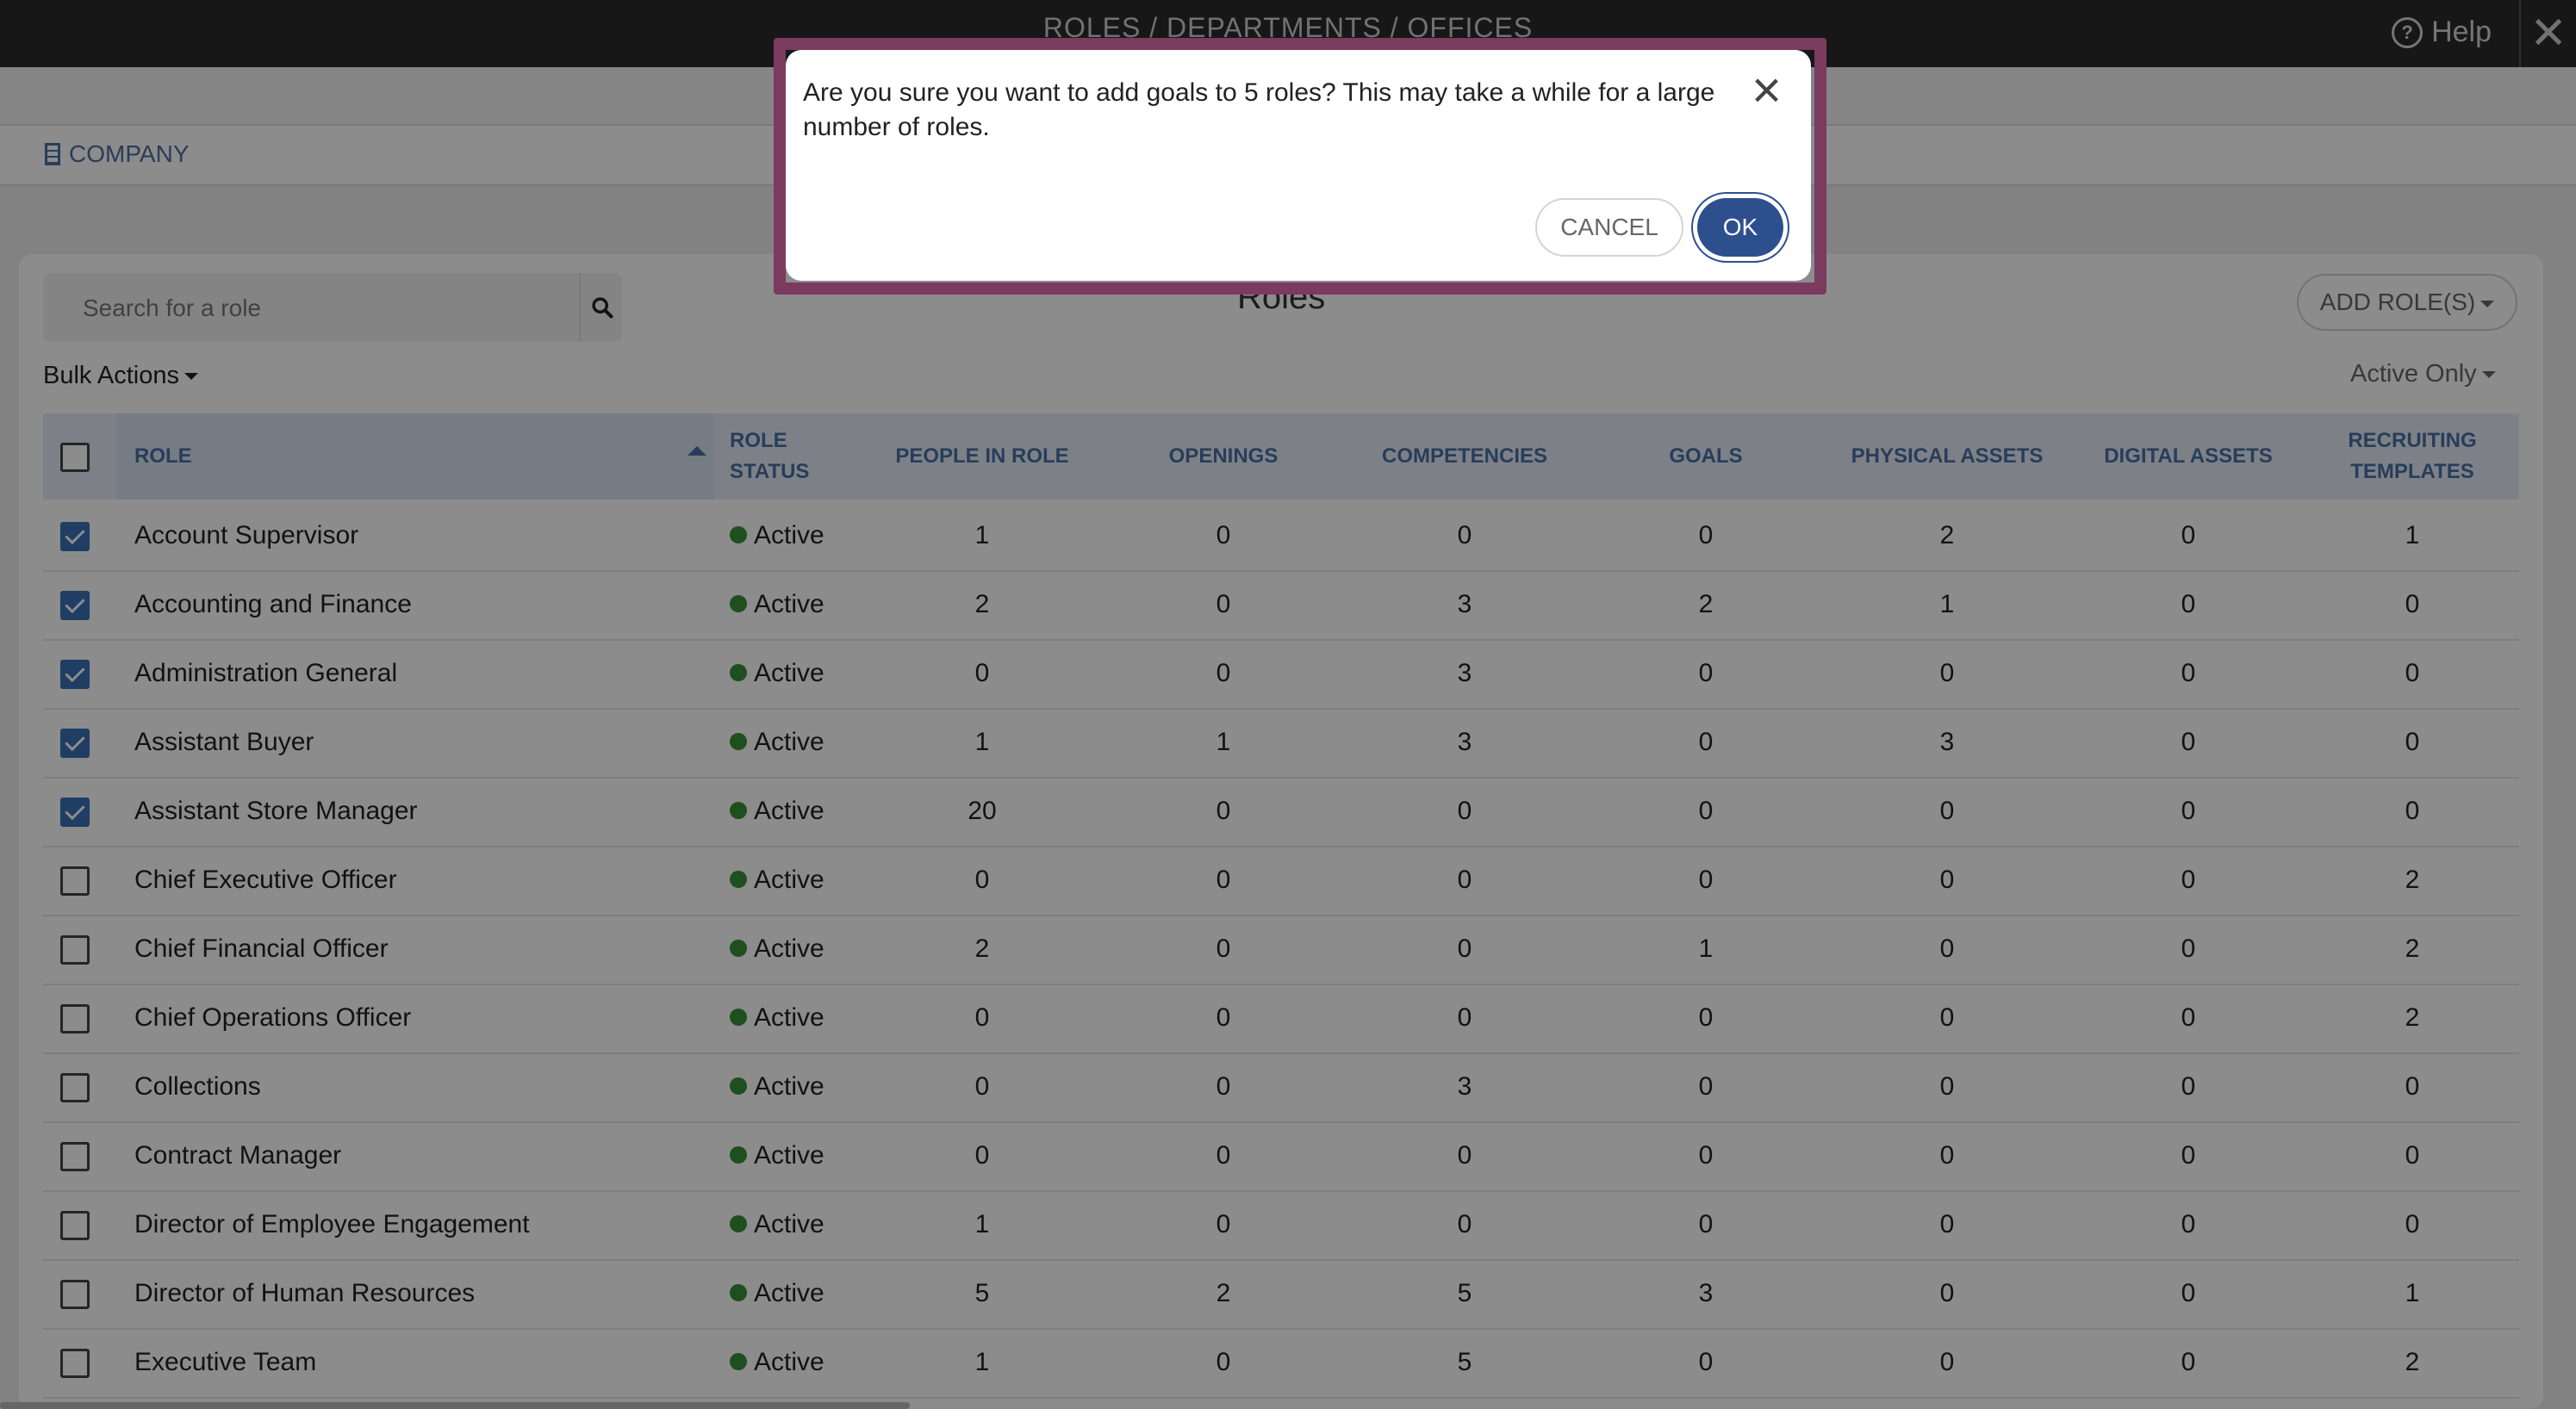  I want to click on cancel-button: CANCEL, so click(1609, 227).